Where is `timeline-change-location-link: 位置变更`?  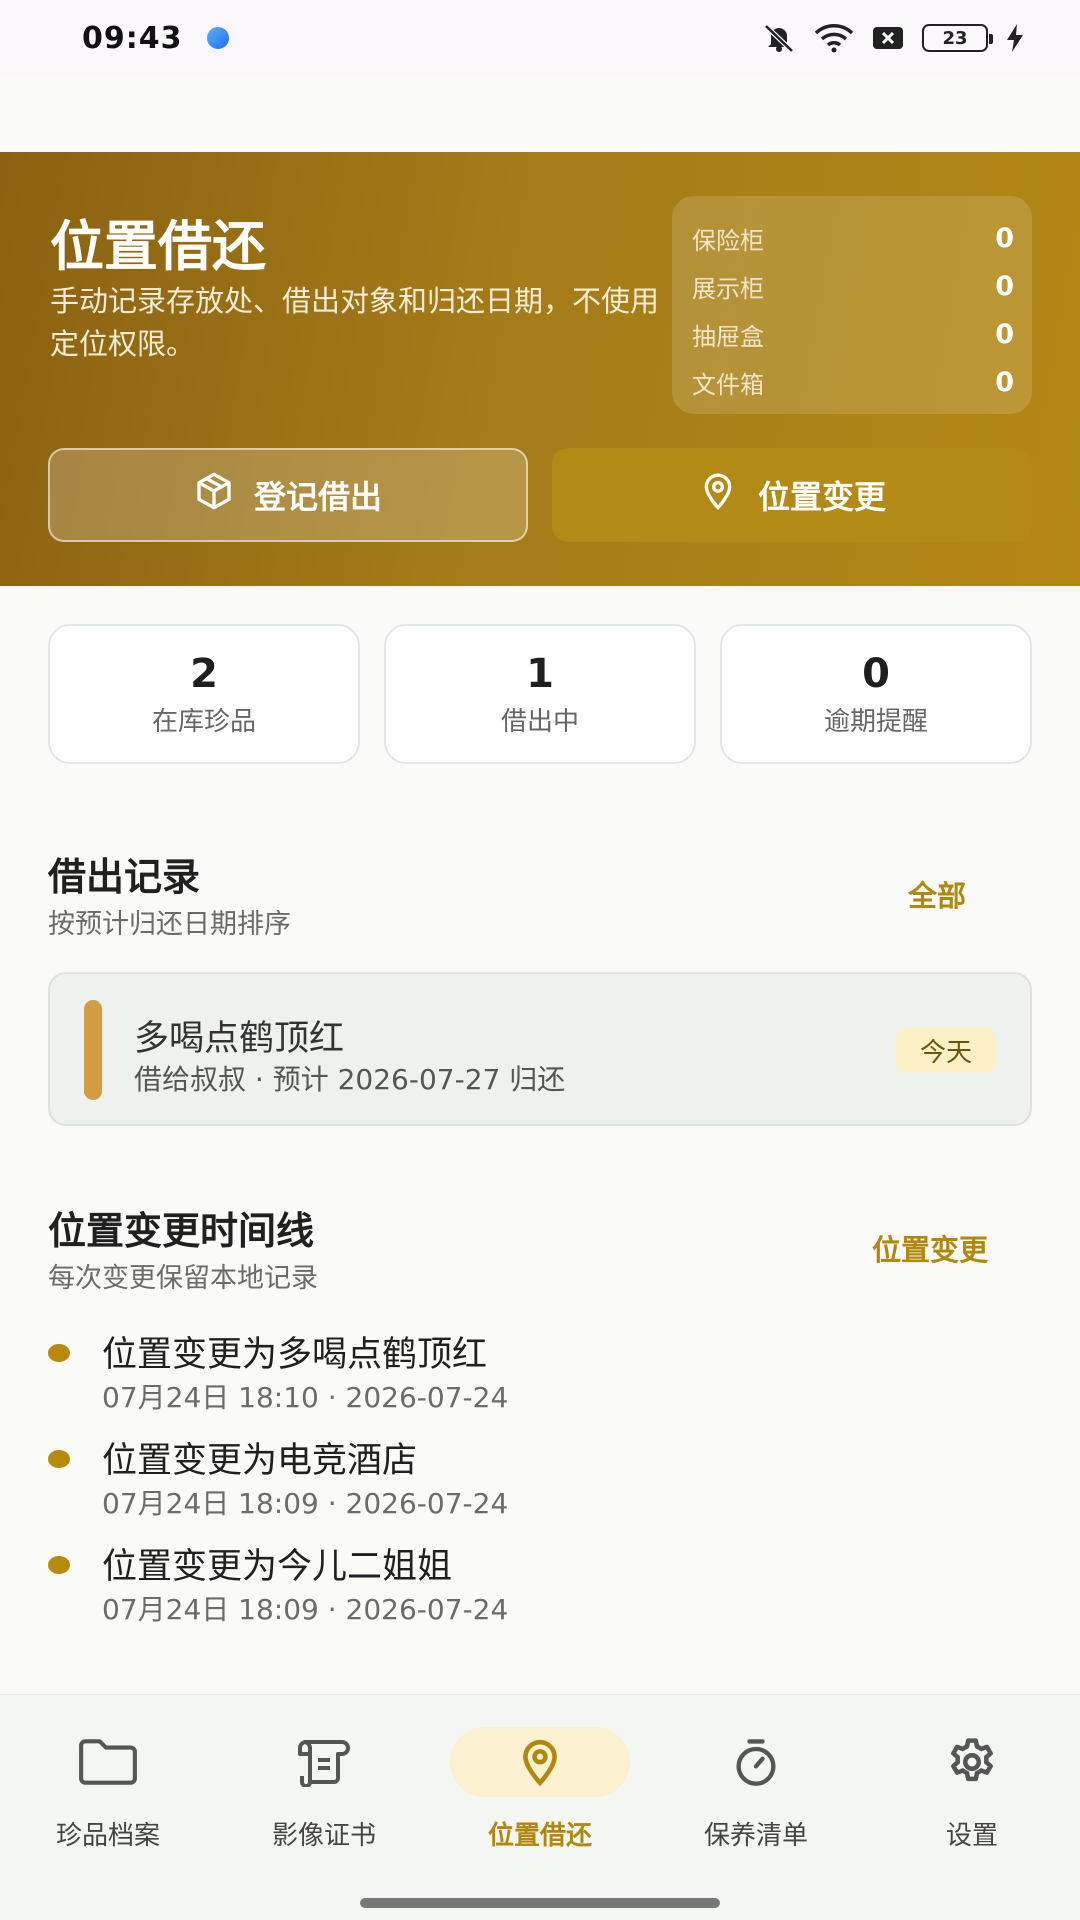 timeline-change-location-link: 位置变更 is located at coordinates (930, 1248).